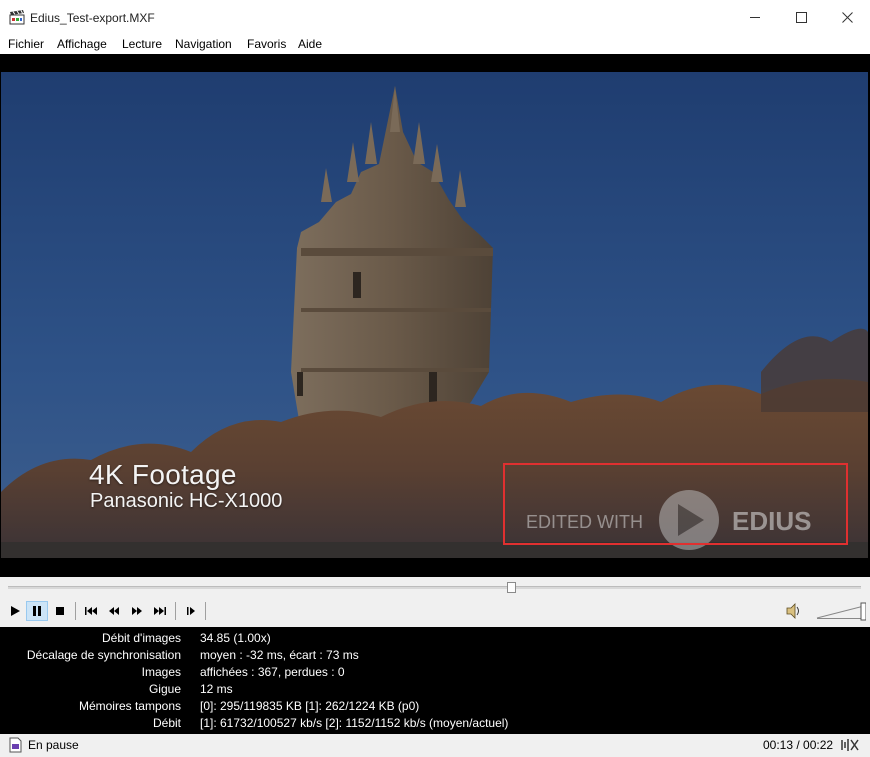  I want to click on stop-icon, so click(60, 611).